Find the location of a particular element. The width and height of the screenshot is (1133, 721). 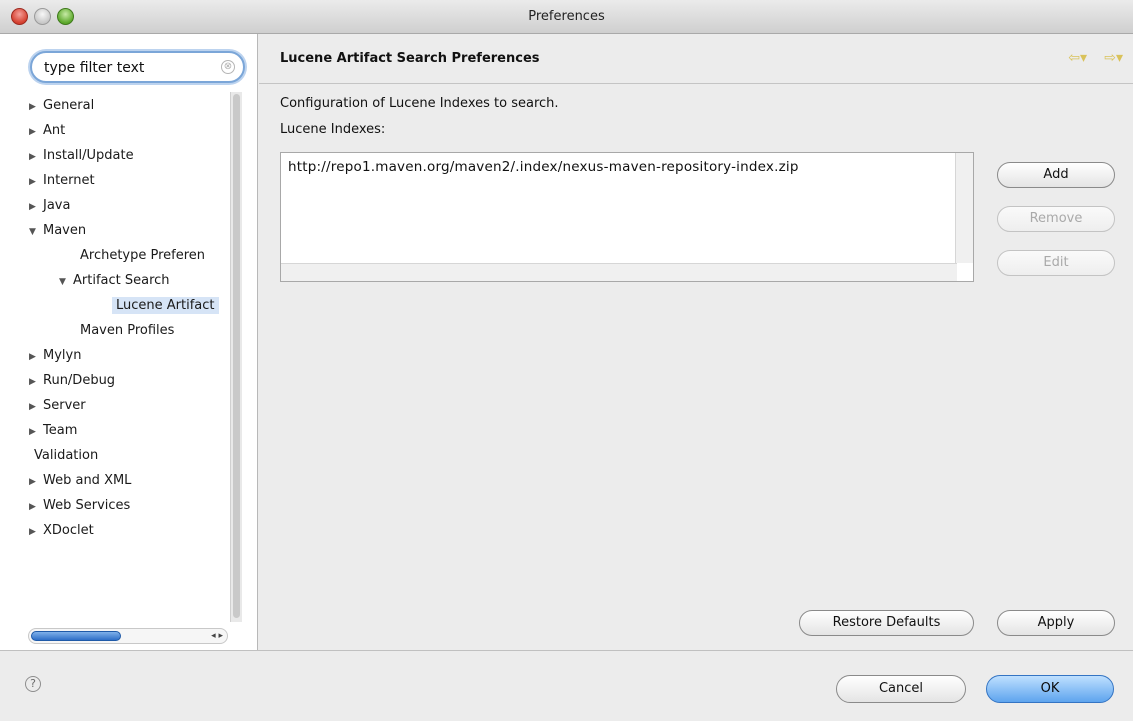

page-title: Lucene Artifact Search Preferences is located at coordinates (410, 58).